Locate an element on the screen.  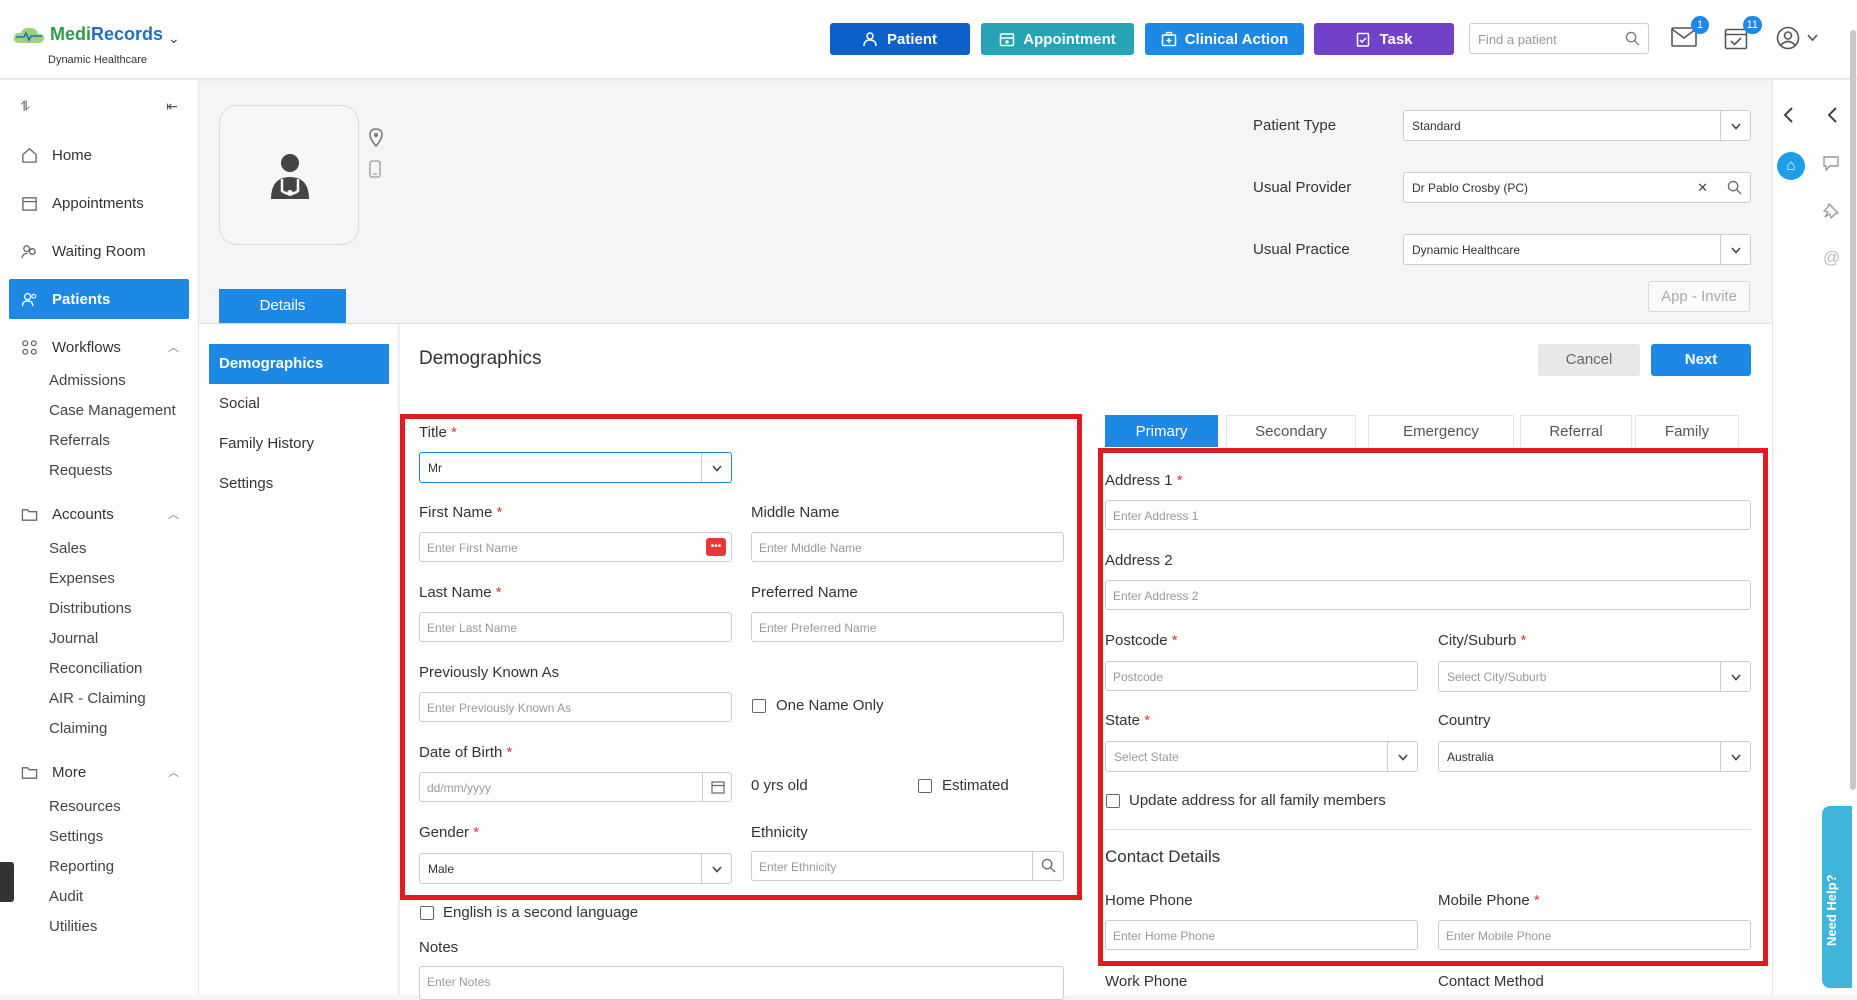
sidebar-subitem-audit: Audit is located at coordinates (66, 896).